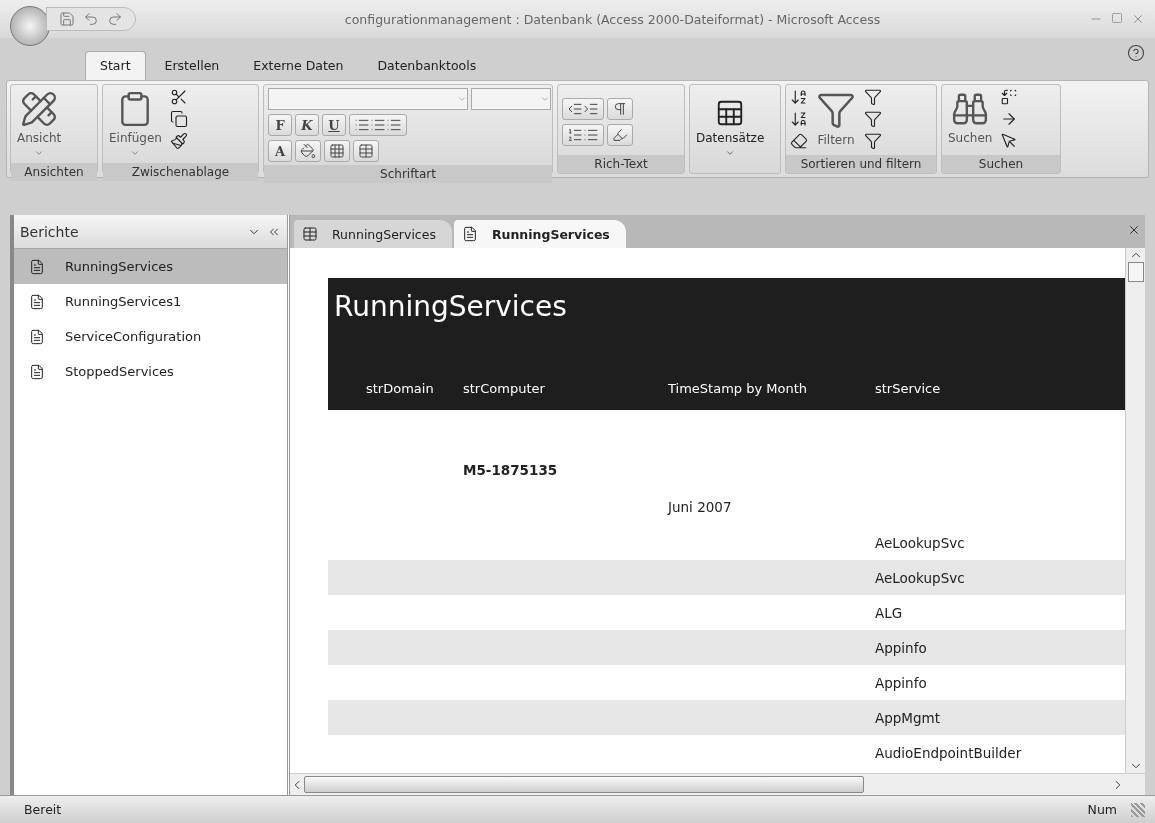  Describe the element at coordinates (310, 234) in the screenshot. I see `table-icon` at that location.